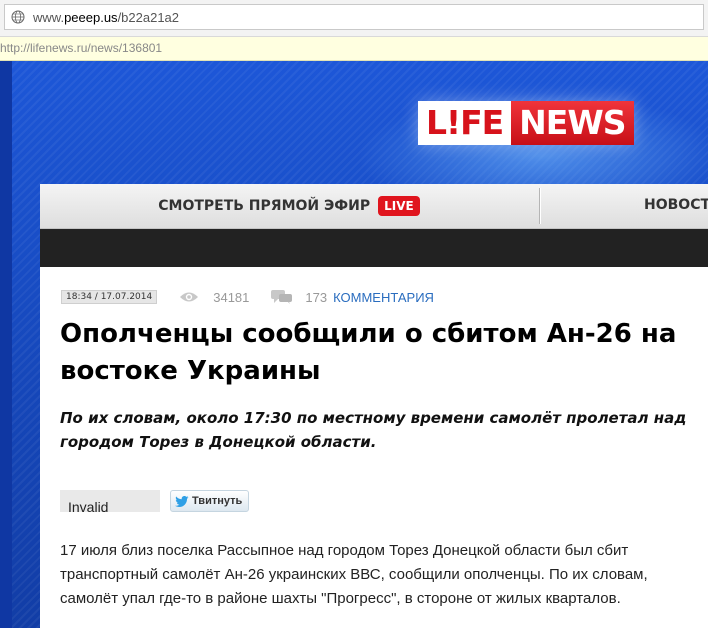 This screenshot has width=708, height=628. What do you see at coordinates (189, 297) in the screenshot?
I see `eye-icon` at bounding box center [189, 297].